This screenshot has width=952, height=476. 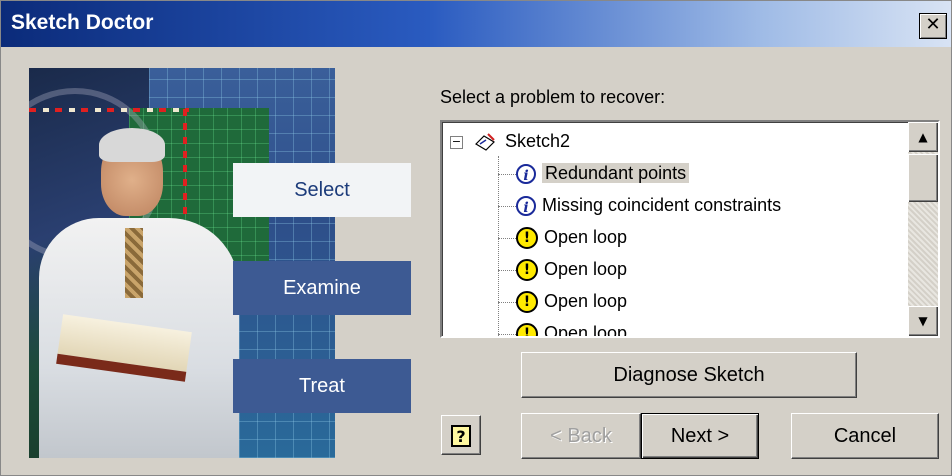 I want to click on scroll-up-button: ▲, so click(x=923, y=137).